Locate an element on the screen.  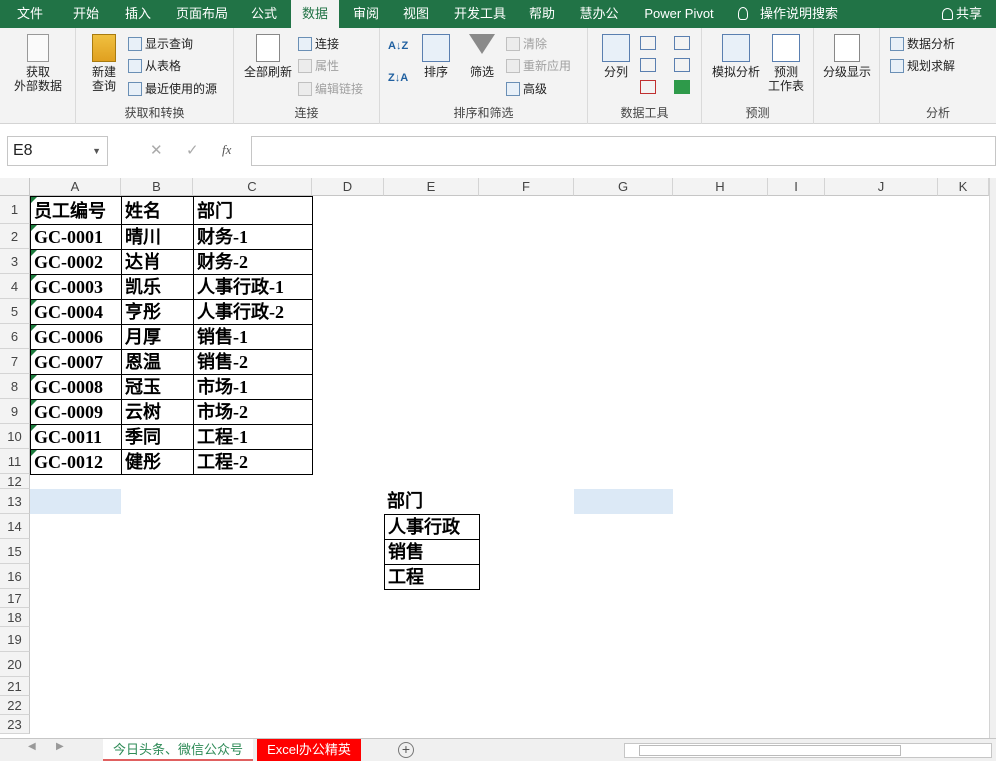
flash-fill-icon is located at coordinates (648, 43).